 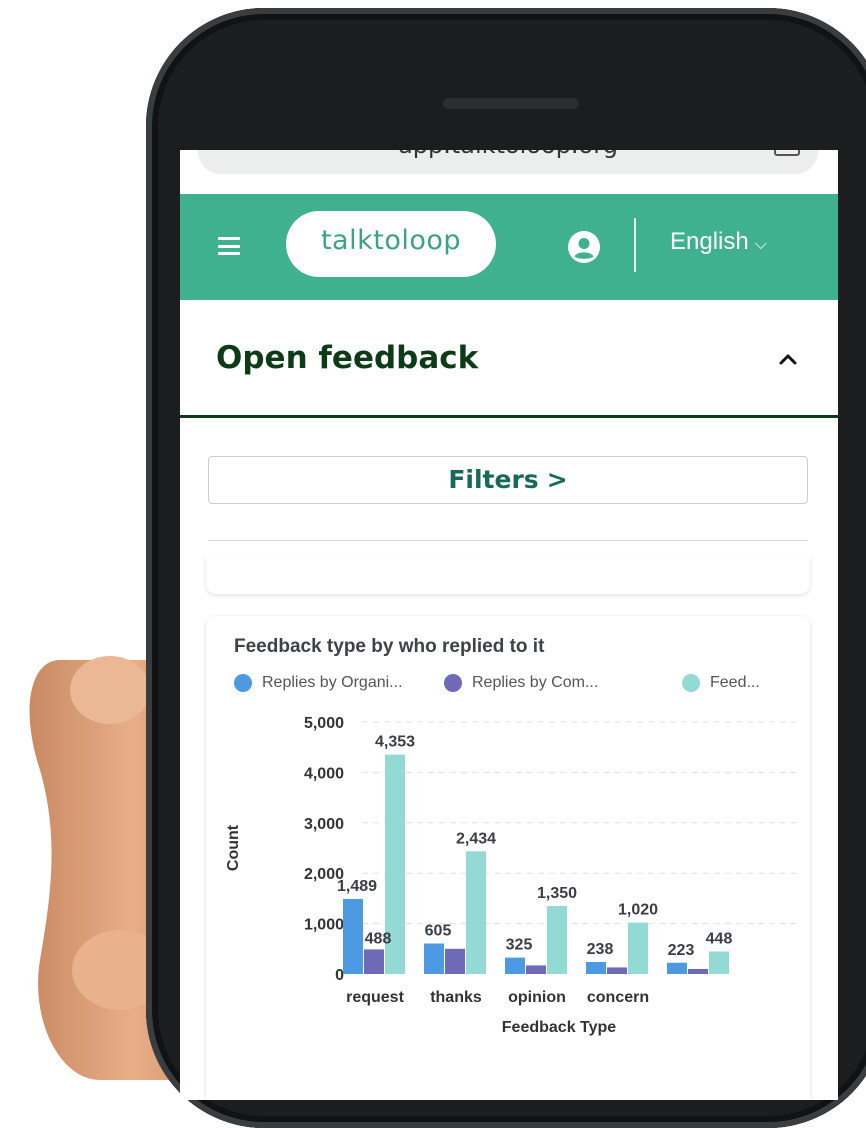 What do you see at coordinates (787, 153) in the screenshot?
I see `tabs-icon` at bounding box center [787, 153].